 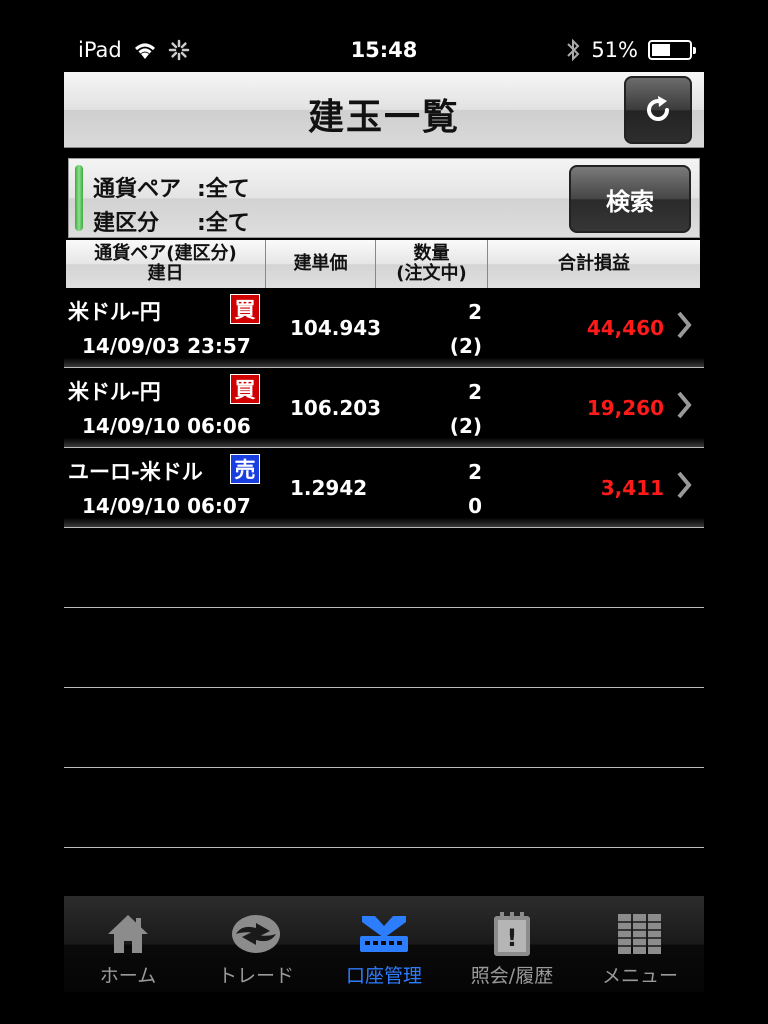 I want to click on page-title: 建玉一覧, so click(x=383, y=117).